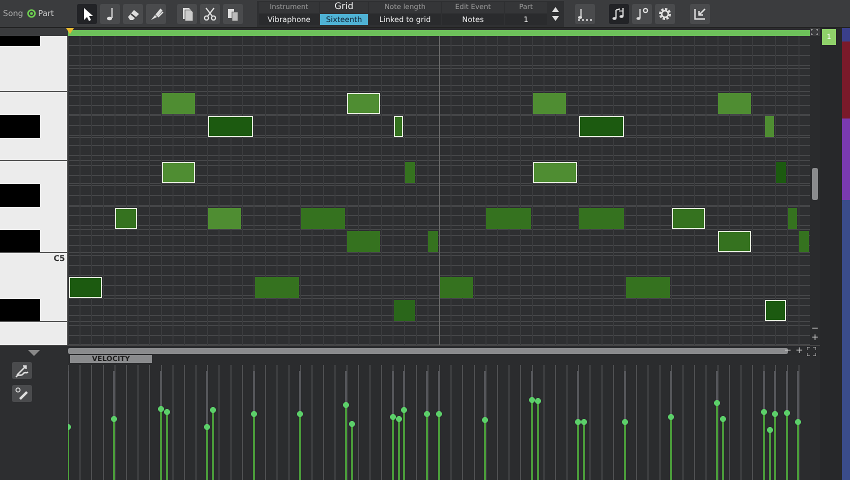  Describe the element at coordinates (555, 9) in the screenshot. I see `up-arrow-icon` at that location.